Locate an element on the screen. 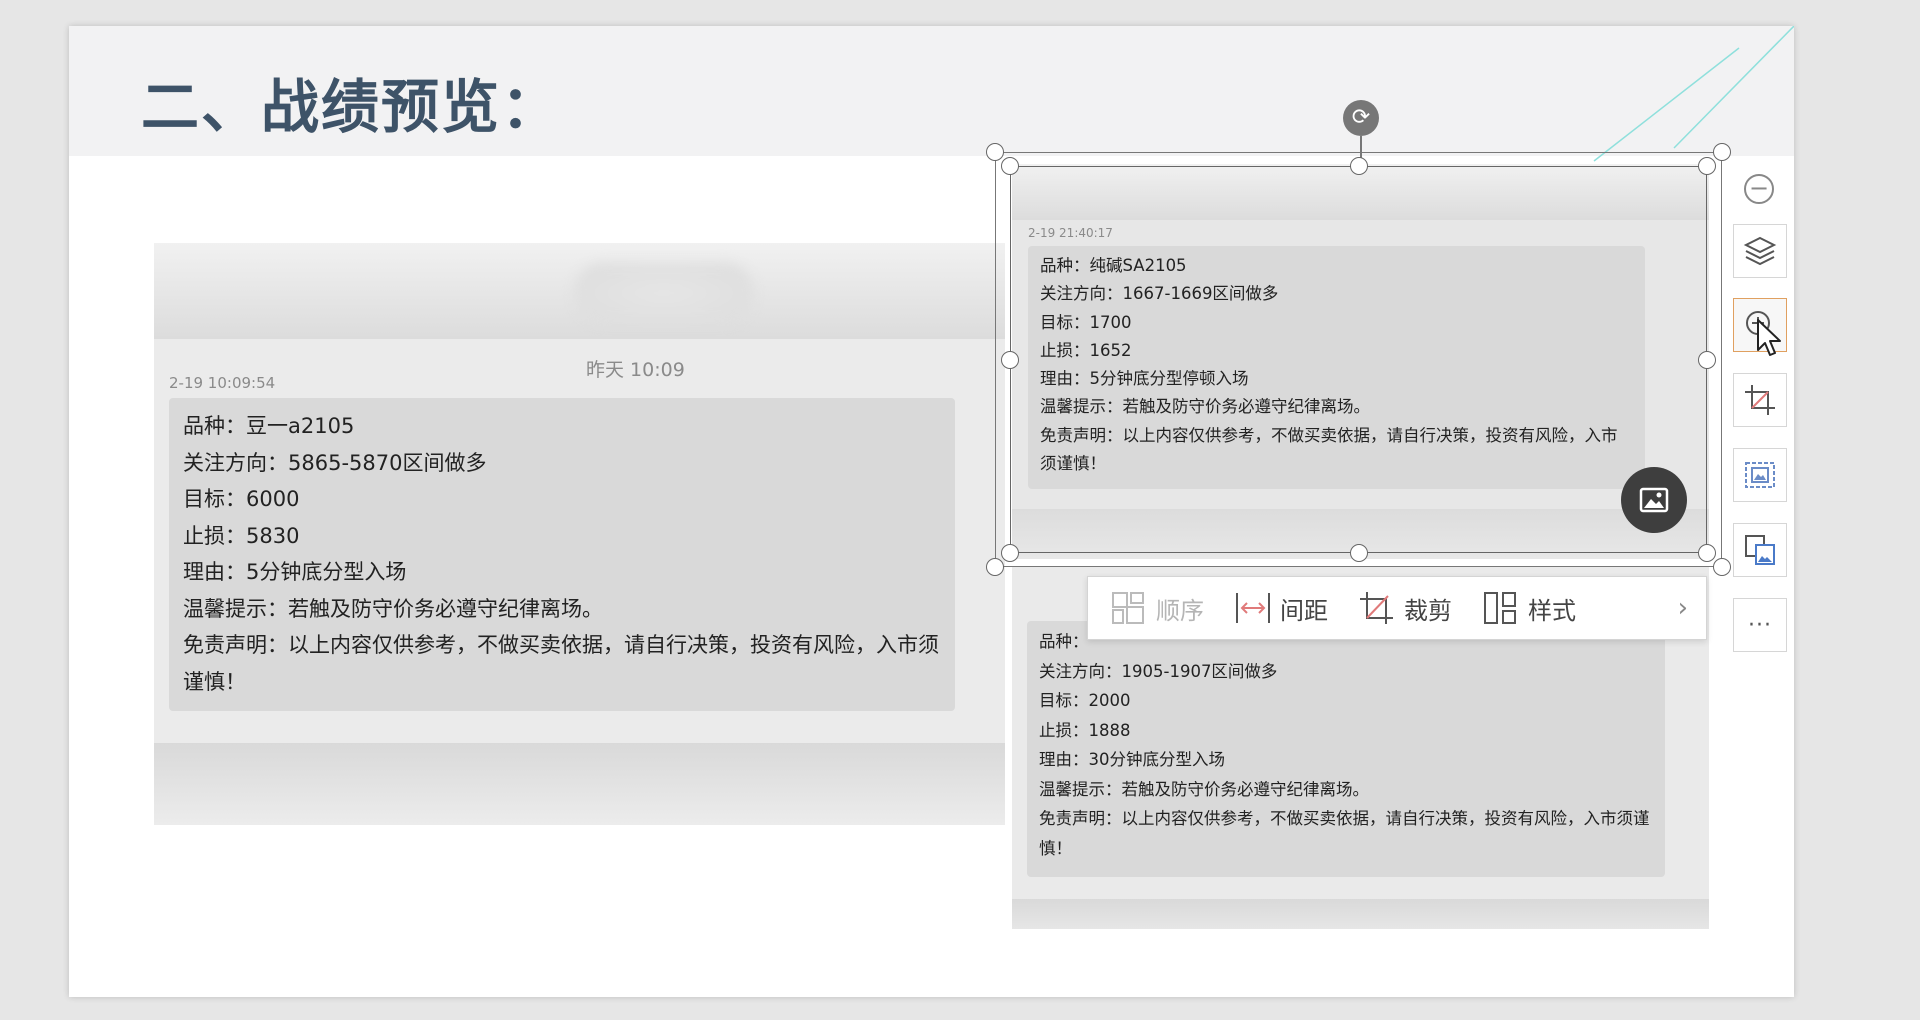 Image resolution: width=1920 pixels, height=1020 pixels. crop-handle-bottom-left is located at coordinates (1010, 553).